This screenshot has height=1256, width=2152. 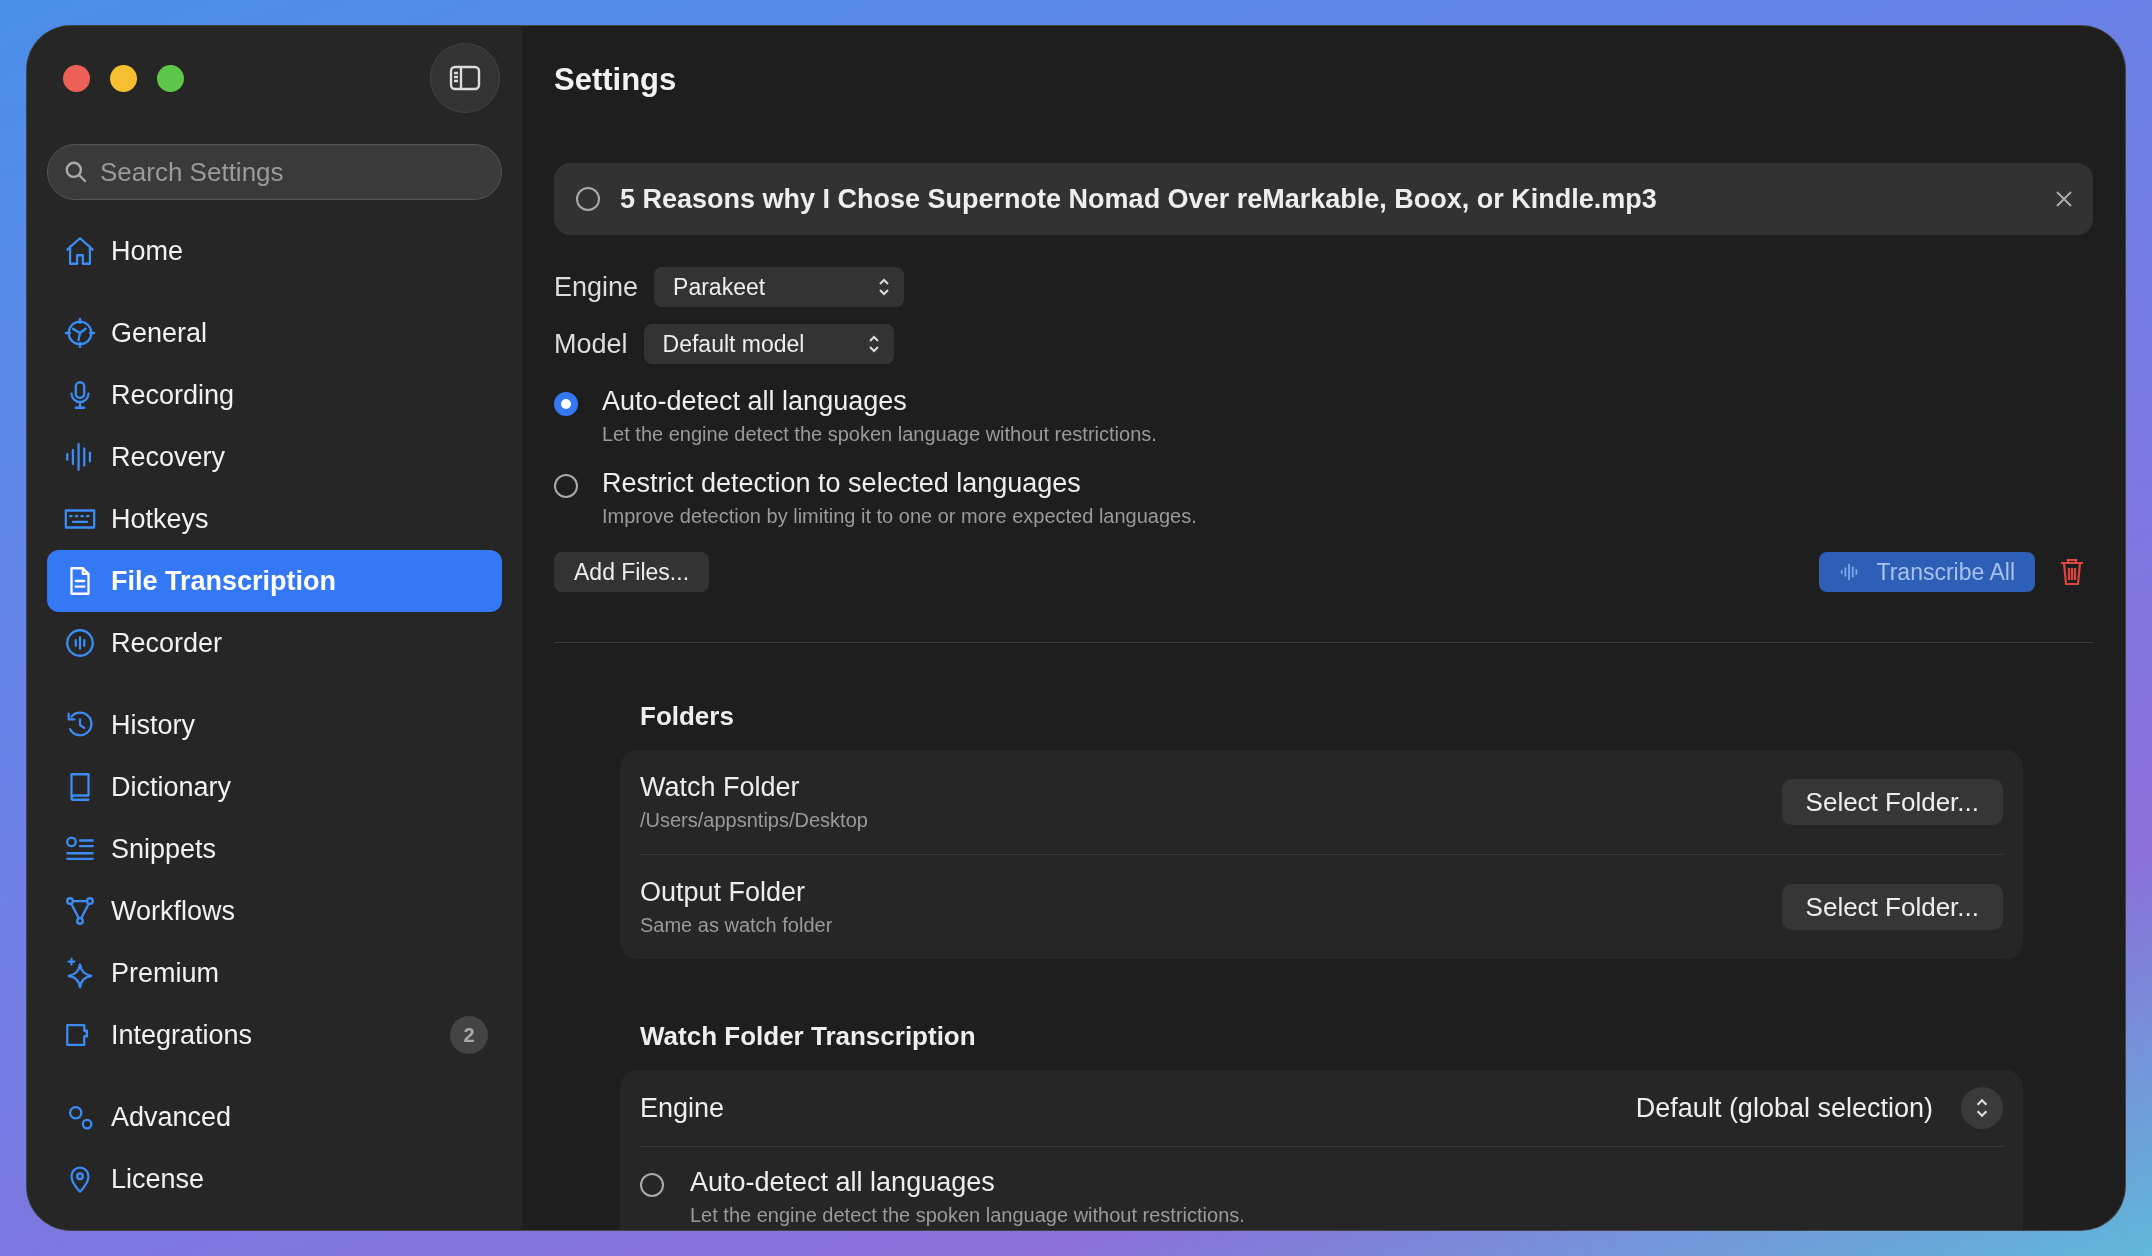 What do you see at coordinates (274, 1179) in the screenshot?
I see `sidebar-item: License` at bounding box center [274, 1179].